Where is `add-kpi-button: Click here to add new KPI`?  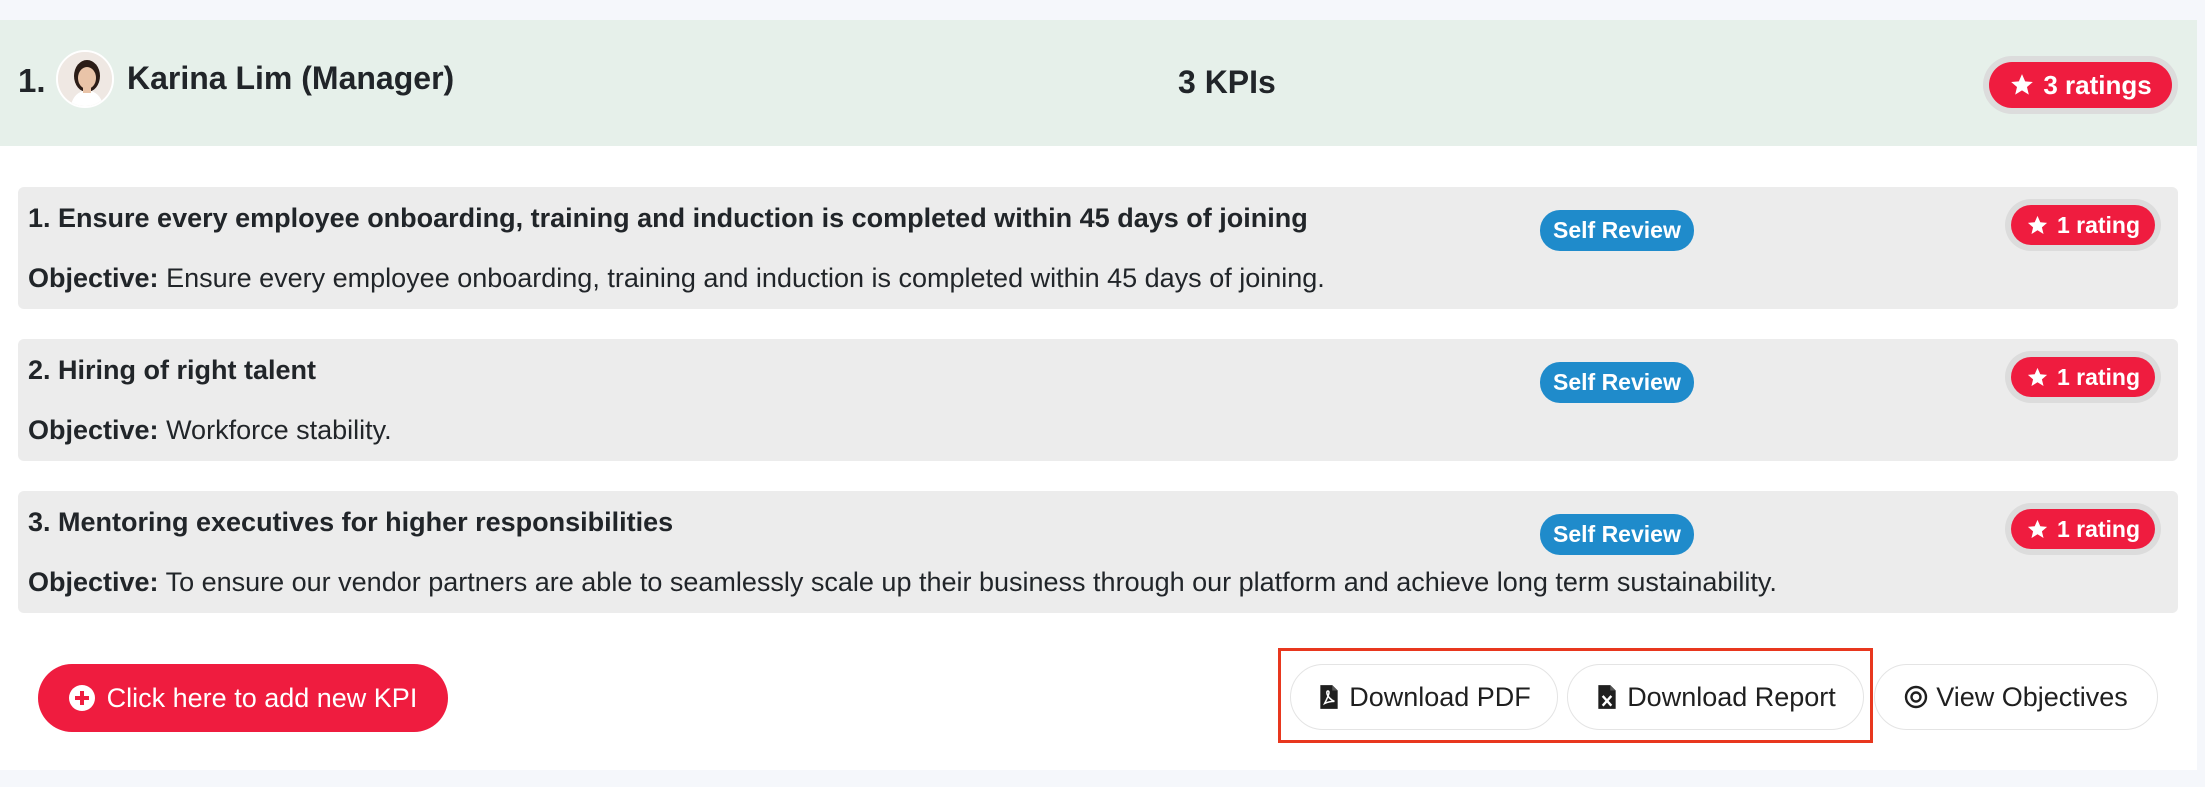
add-kpi-button: Click here to add new KPI is located at coordinates (243, 698).